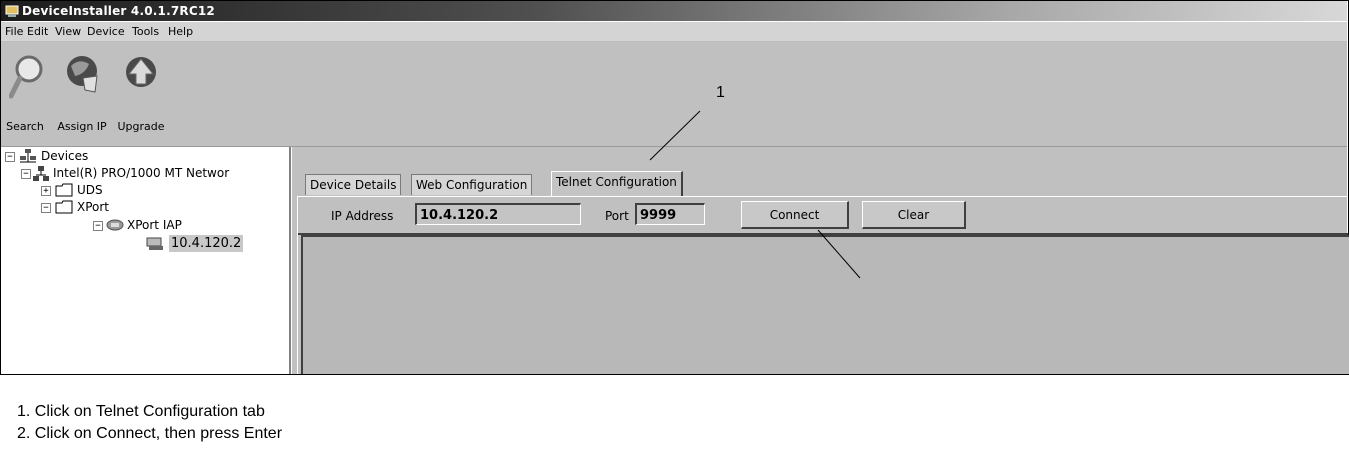 The image size is (1349, 458). Describe the element at coordinates (720, 92) in the screenshot. I see `callout-1-number: 1` at that location.